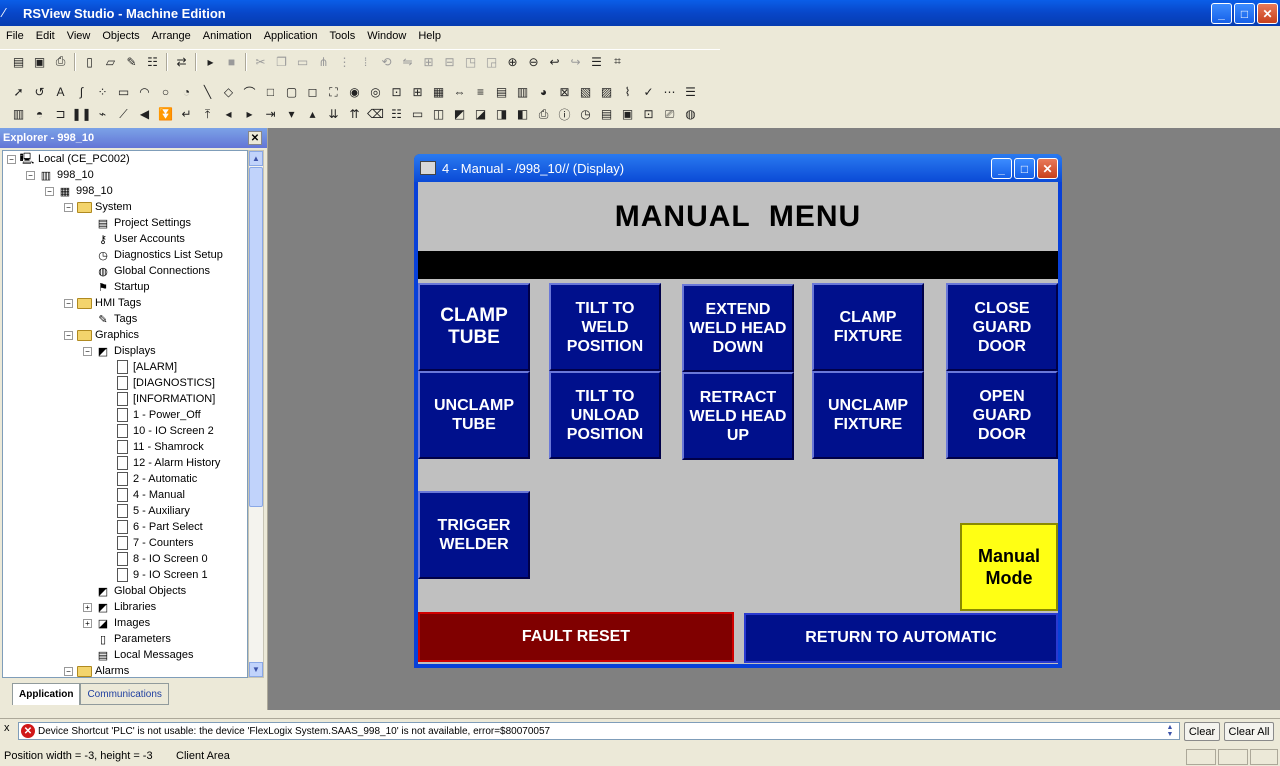 The height and width of the screenshot is (766, 1280). I want to click on panel-icon: ◻, so click(312, 92).